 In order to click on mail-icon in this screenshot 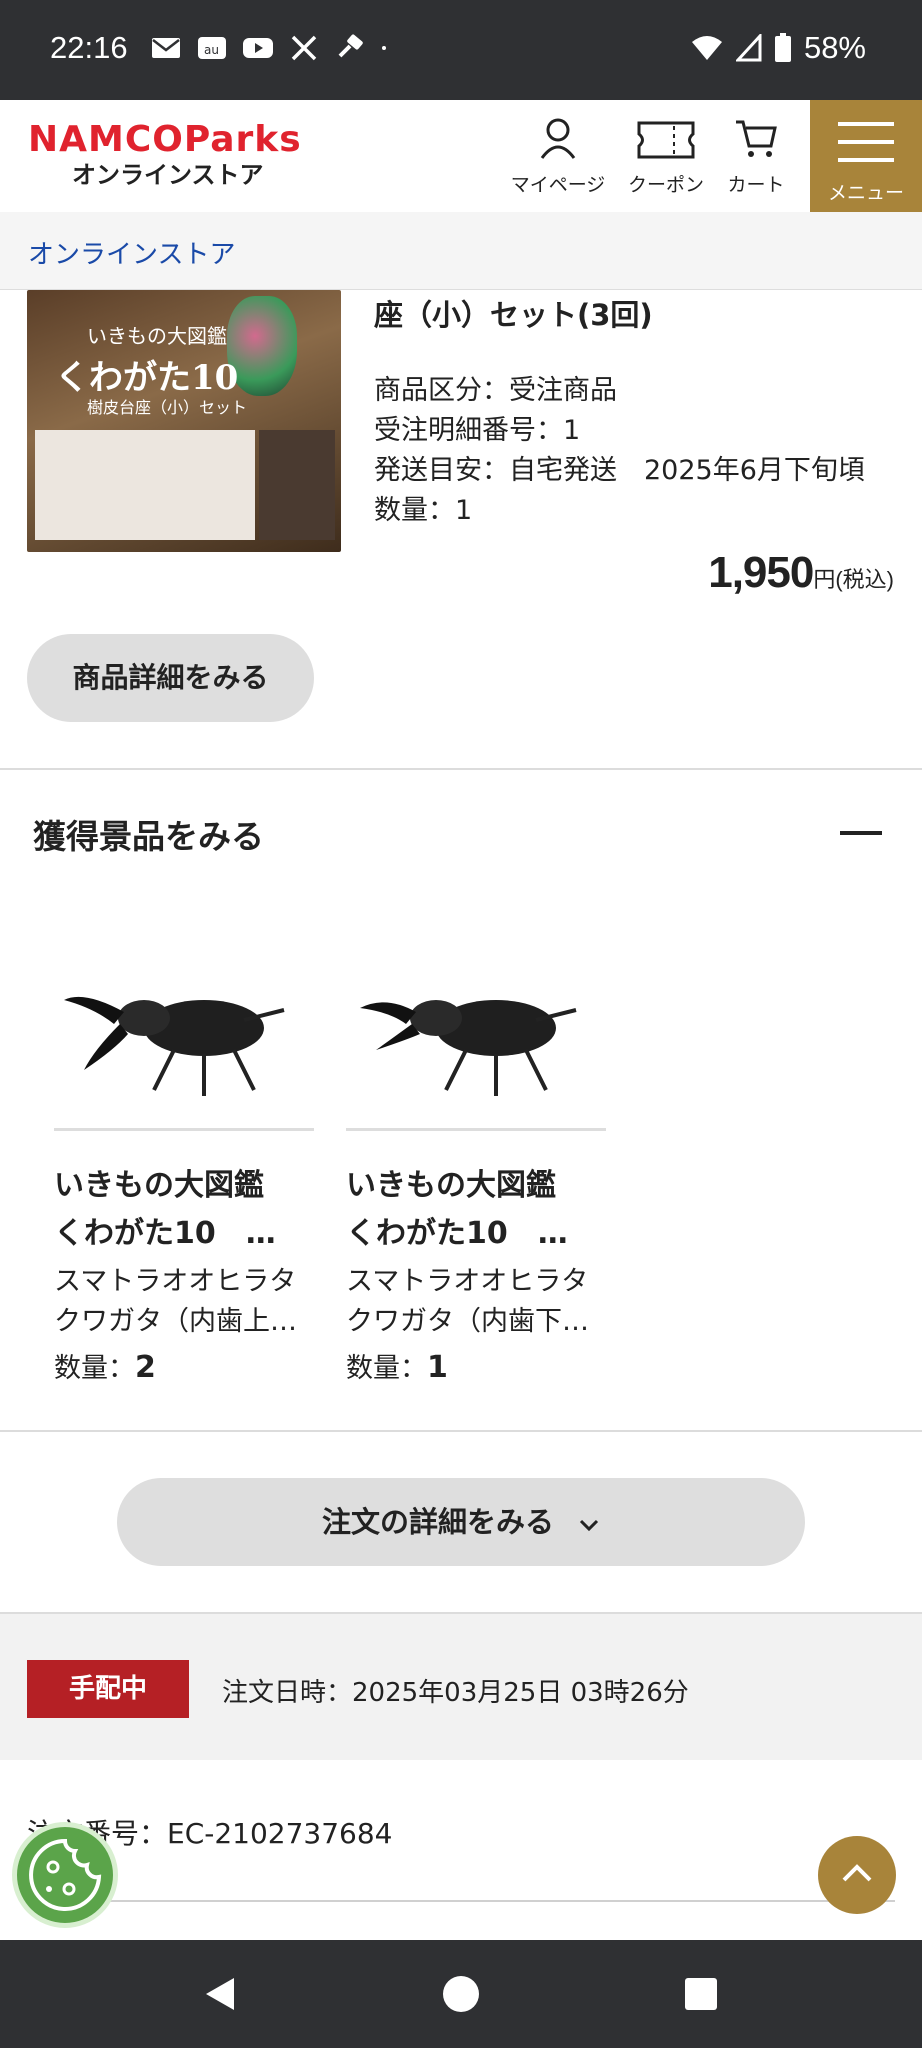, I will do `click(166, 48)`.